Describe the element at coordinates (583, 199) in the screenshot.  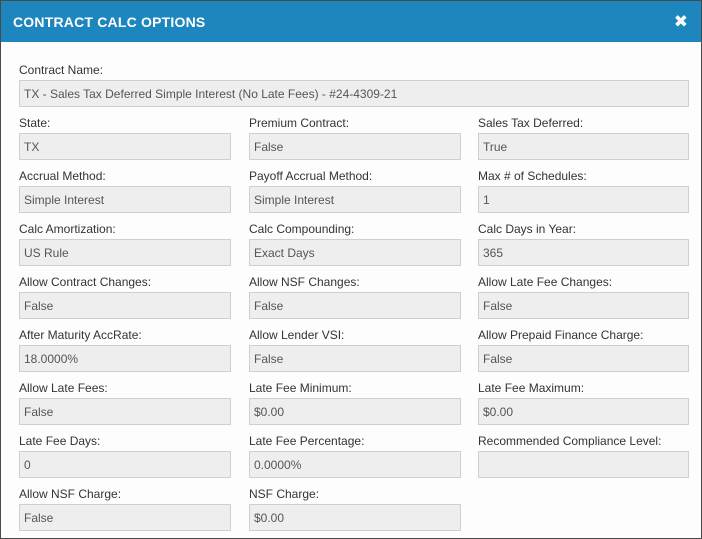
I see `max-schedules-field: 1` at that location.